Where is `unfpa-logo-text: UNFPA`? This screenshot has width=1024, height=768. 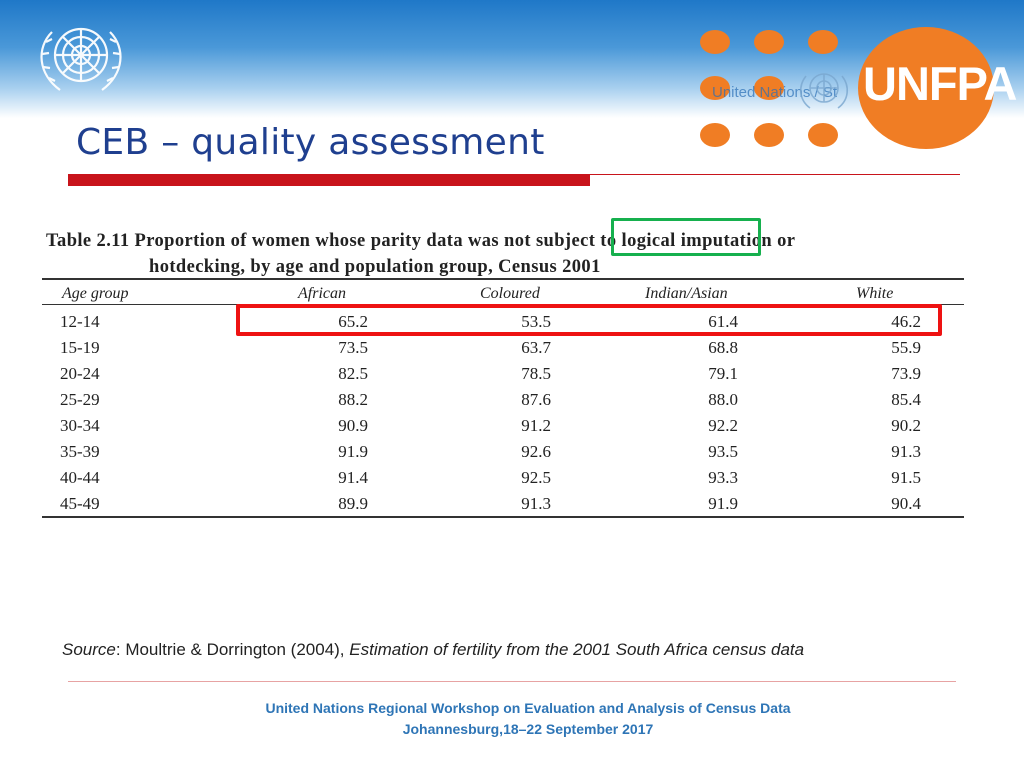 unfpa-logo-text: UNFPA is located at coordinates (940, 83).